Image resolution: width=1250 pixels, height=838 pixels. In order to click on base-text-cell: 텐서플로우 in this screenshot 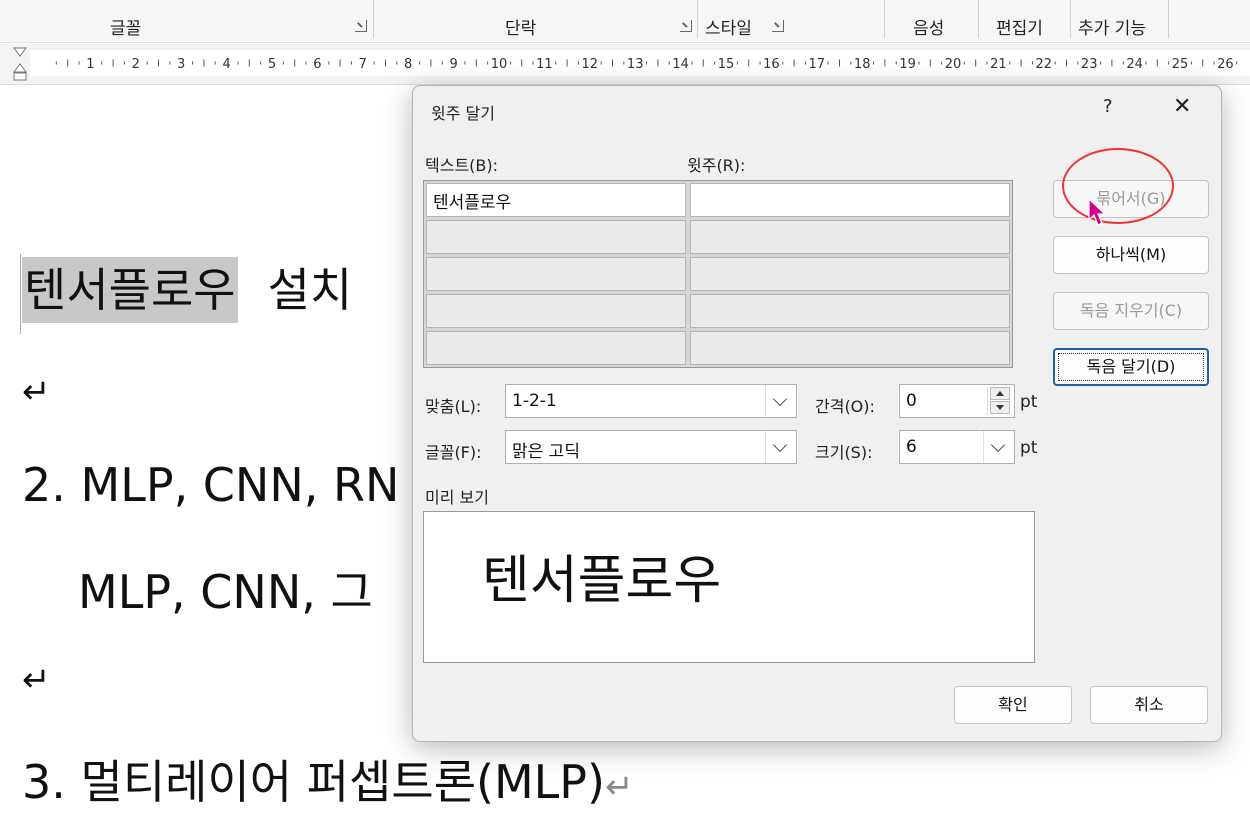, I will do `click(556, 200)`.